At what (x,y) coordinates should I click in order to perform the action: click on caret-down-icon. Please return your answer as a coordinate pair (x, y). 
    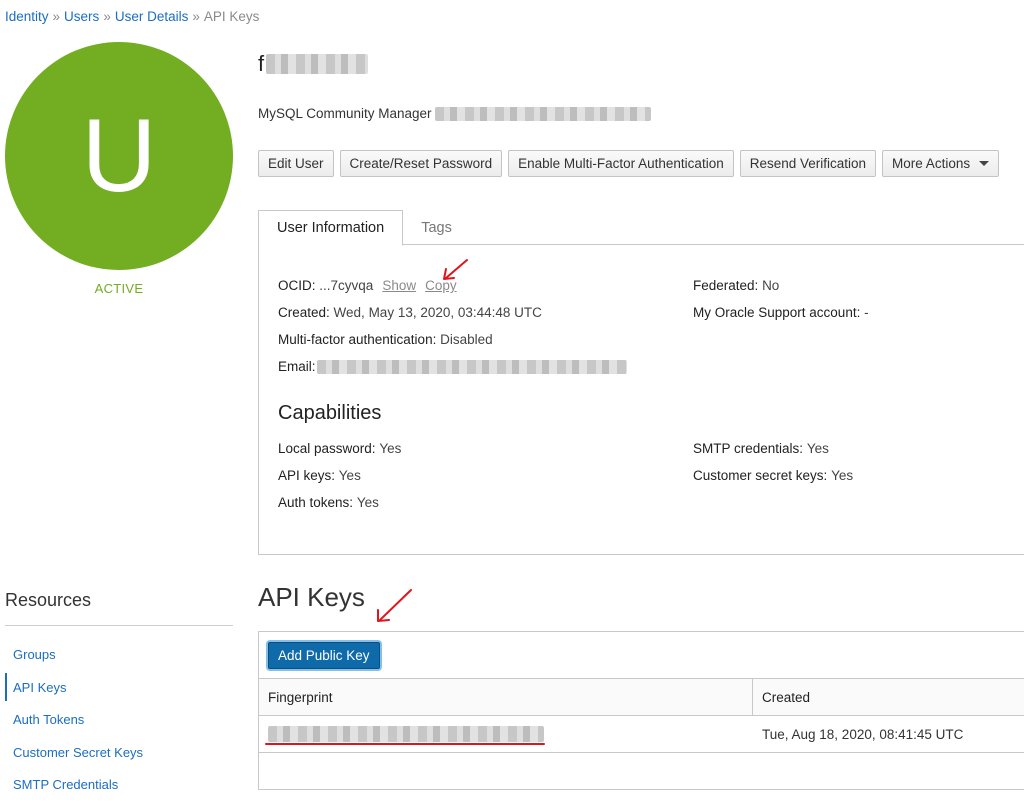
    Looking at the image, I should click on (984, 163).